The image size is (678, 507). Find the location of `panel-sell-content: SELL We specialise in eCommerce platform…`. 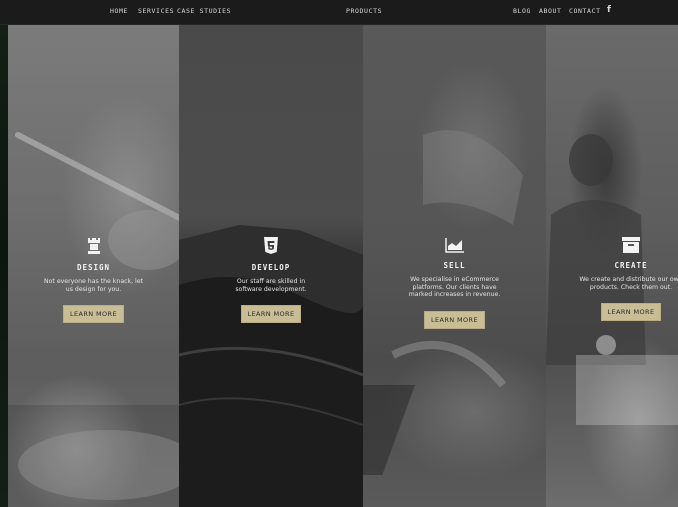

panel-sell-content: SELL We specialise in eCommerce platform… is located at coordinates (454, 283).